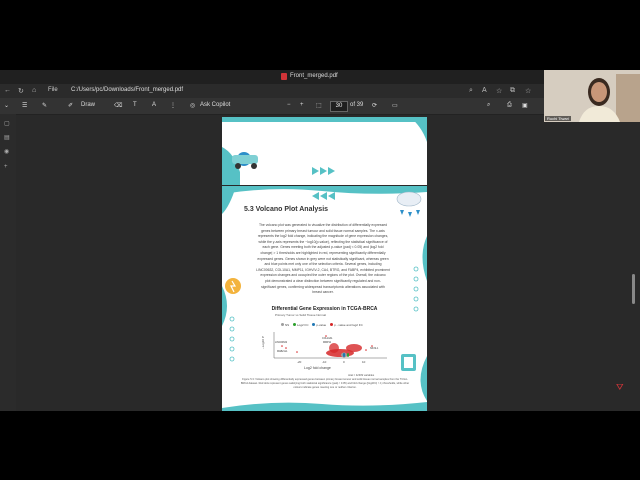  Describe the element at coordinates (215, 105) in the screenshot. I see `ask-copilot-button: Ask Copilot` at that location.